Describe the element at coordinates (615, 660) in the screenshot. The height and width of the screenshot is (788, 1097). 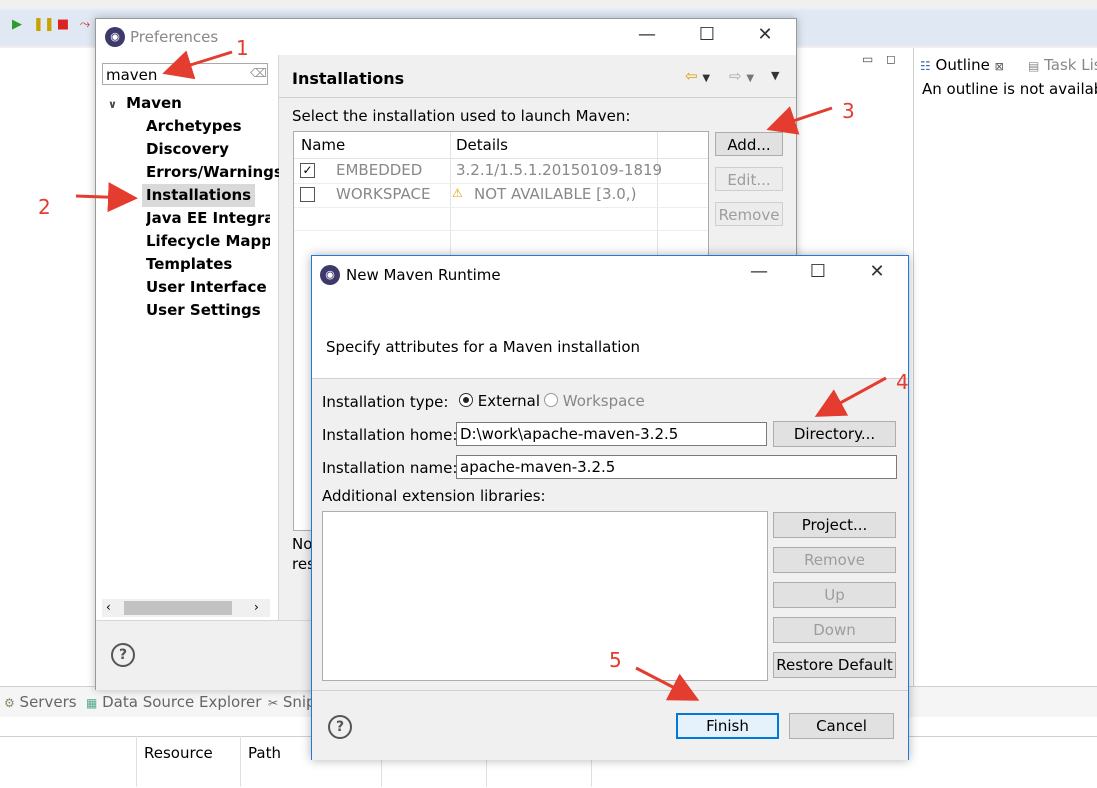
I see `annotation-number-5: 5` at that location.